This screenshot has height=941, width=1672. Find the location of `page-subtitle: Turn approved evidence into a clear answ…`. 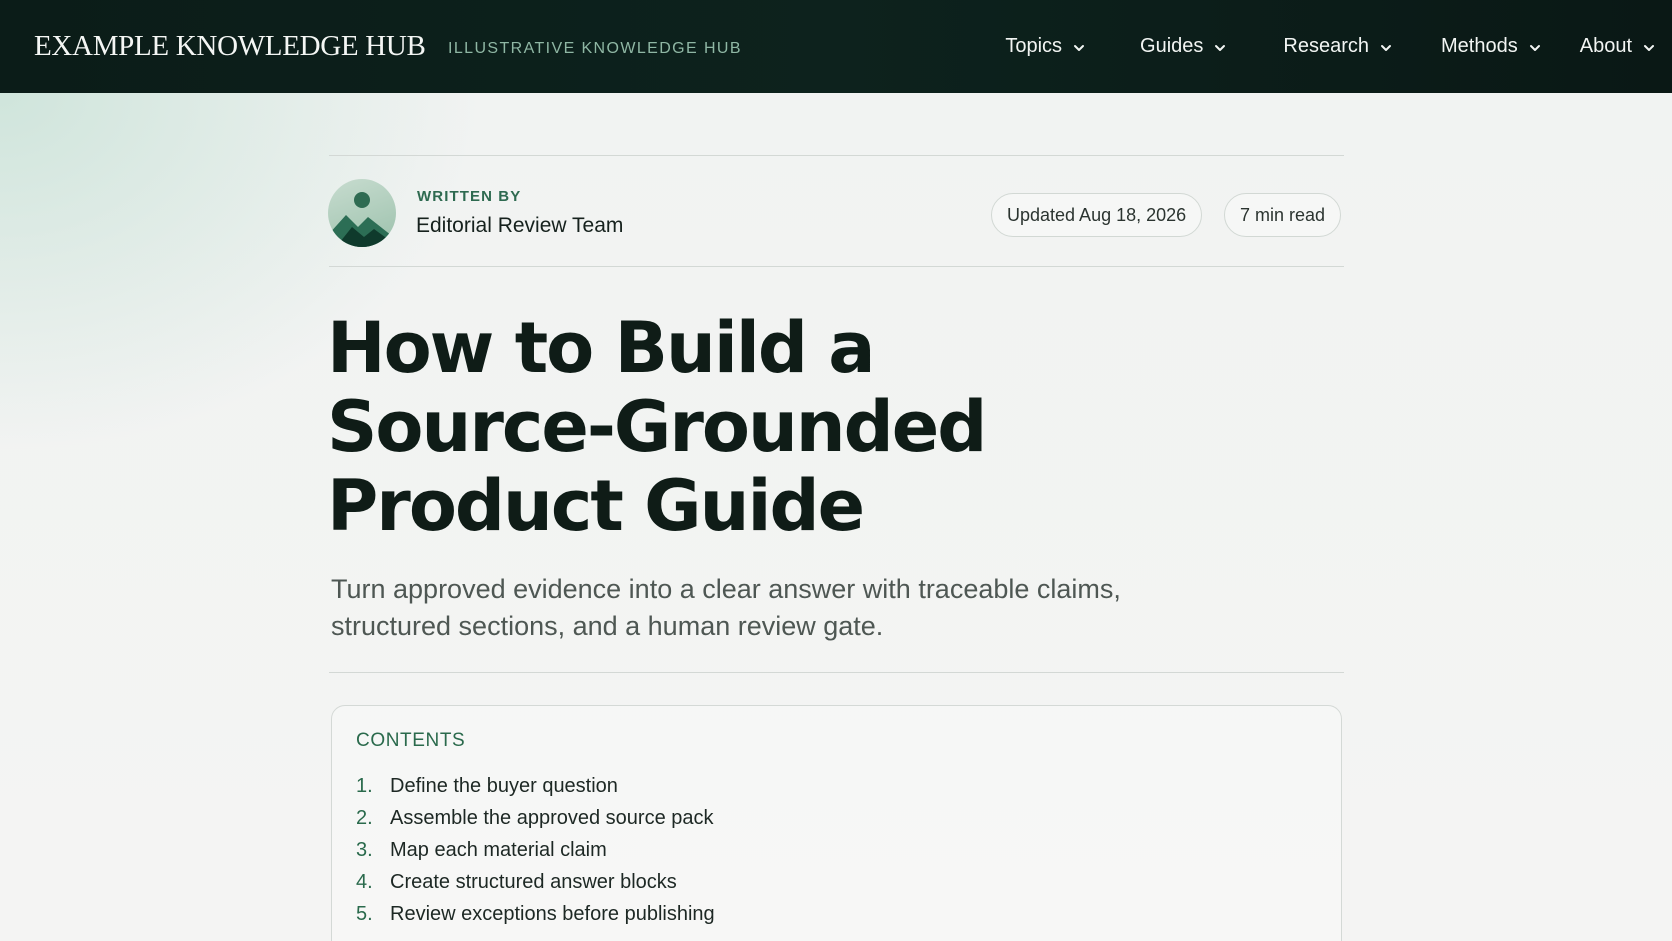

page-subtitle: Turn approved evidence into a clear answ… is located at coordinates (761, 608).